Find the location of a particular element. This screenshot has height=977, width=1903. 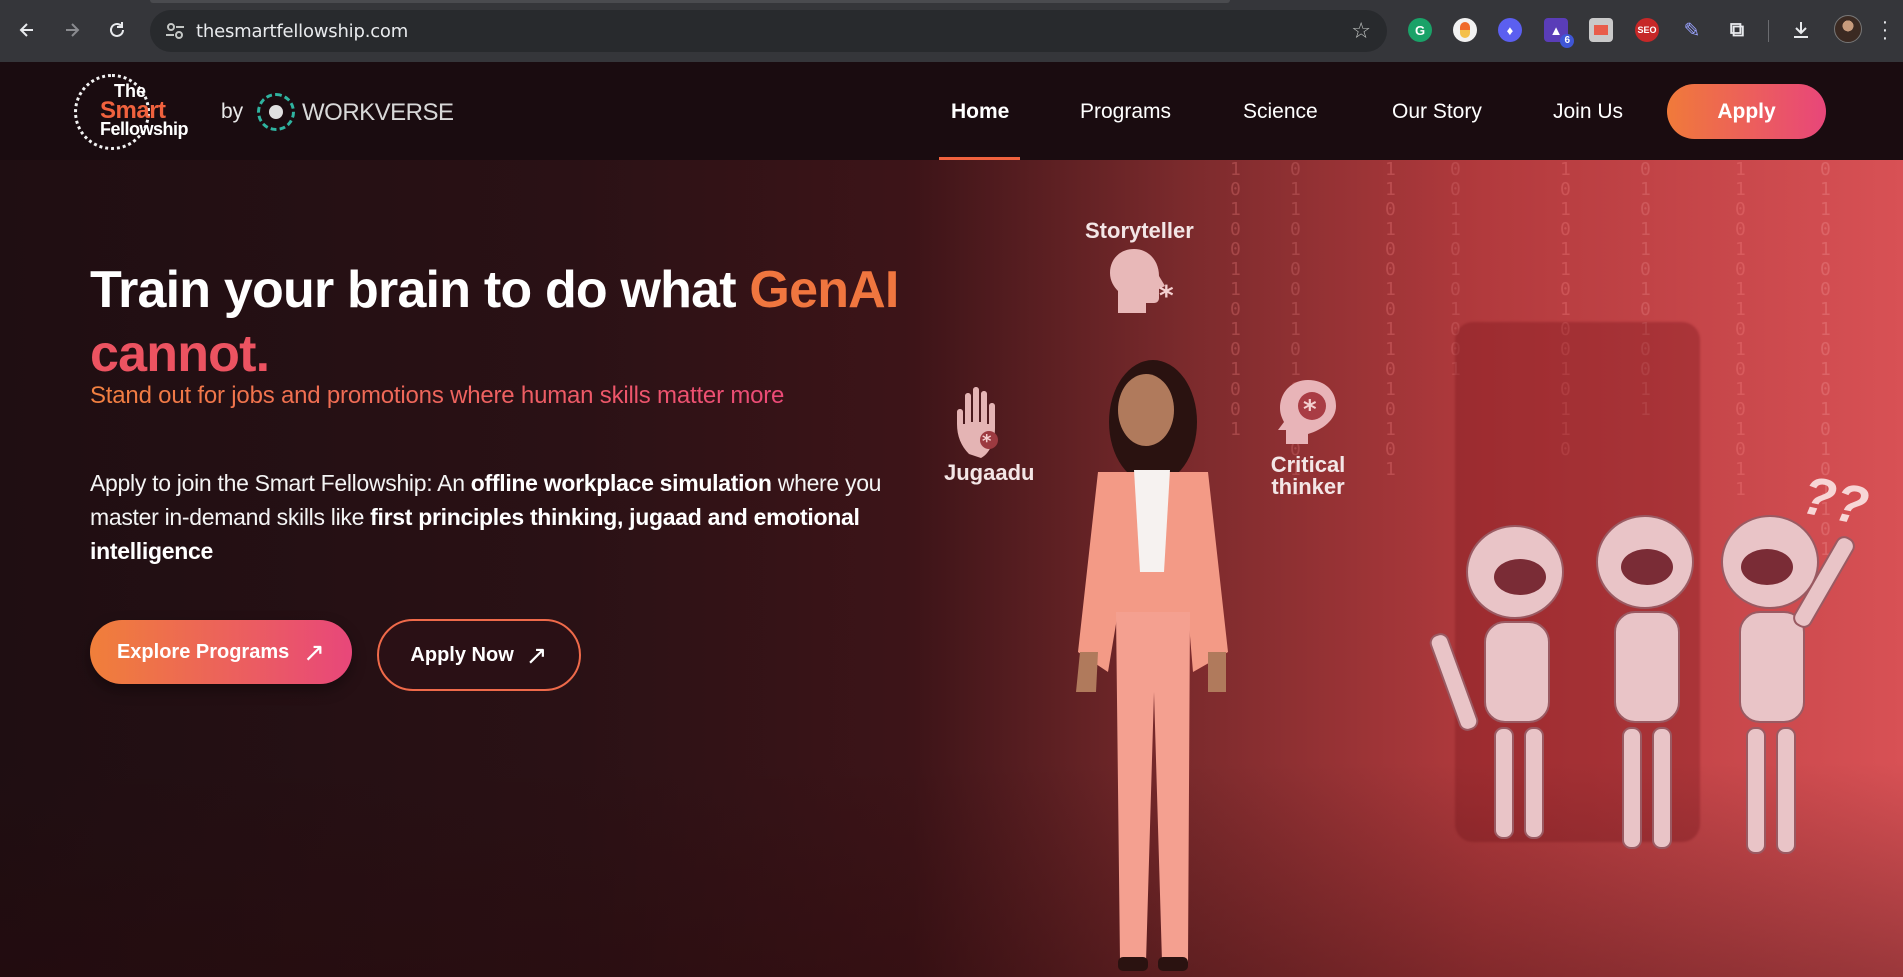

eyedropper-icon: ✎ is located at coordinates (1692, 30).